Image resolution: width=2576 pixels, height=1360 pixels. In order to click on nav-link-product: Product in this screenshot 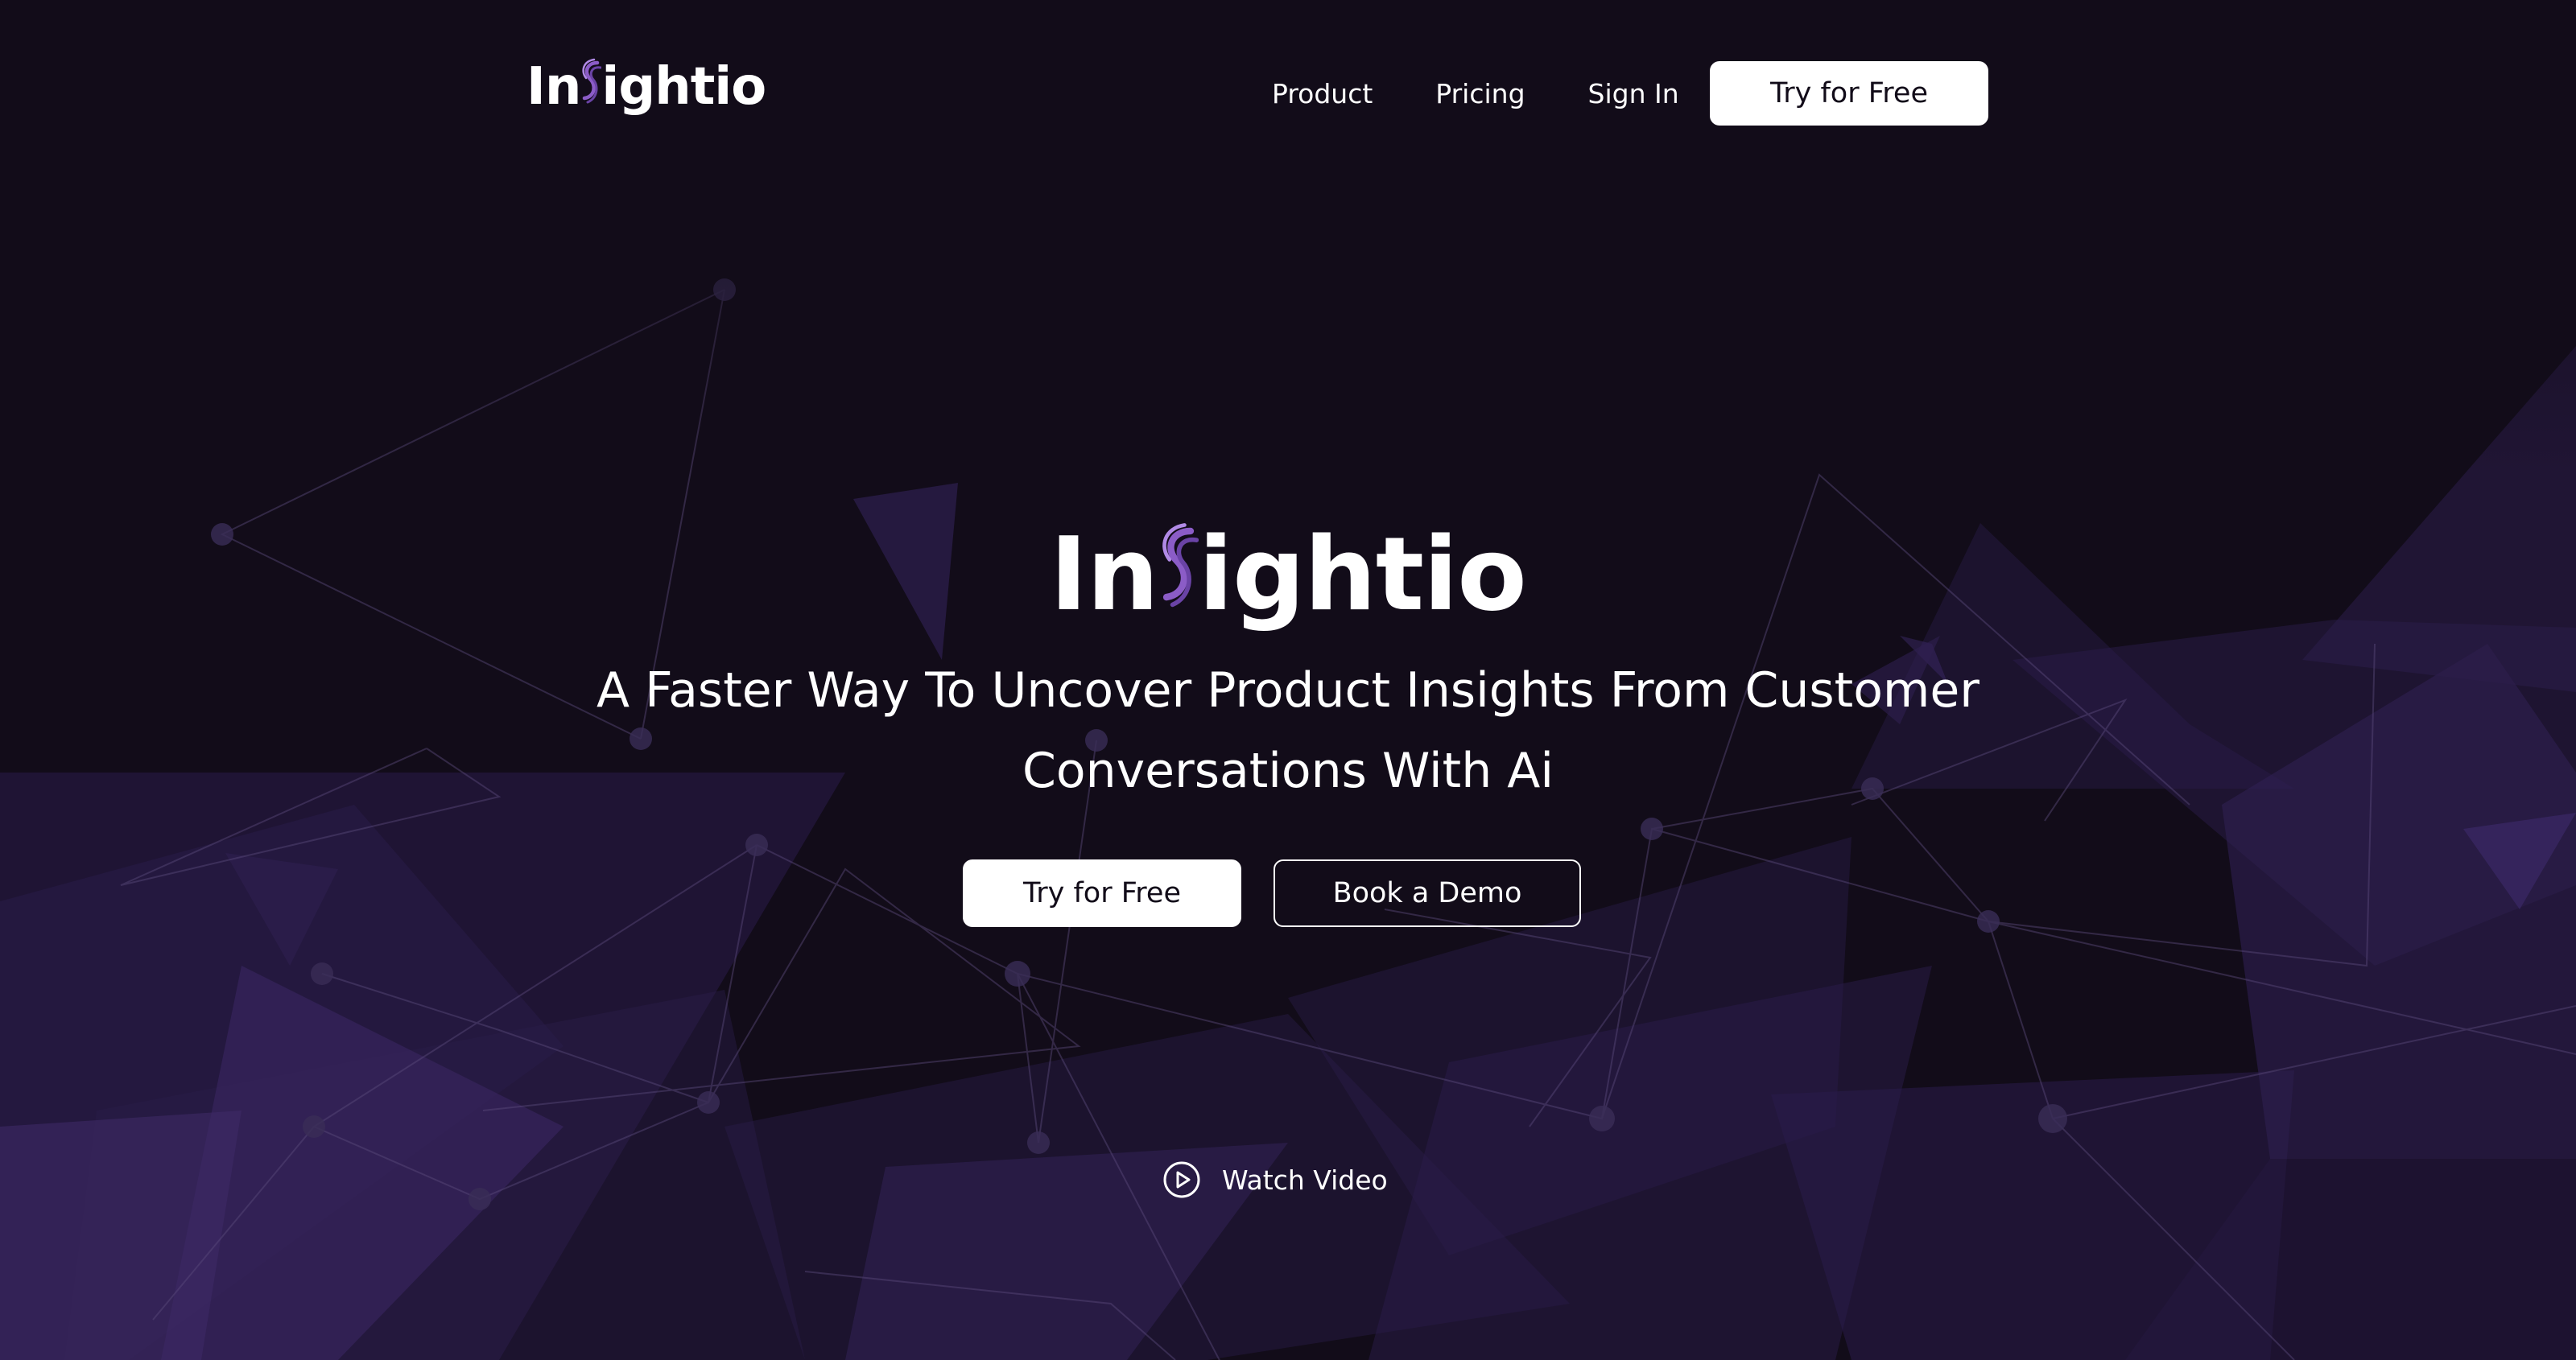, I will do `click(1322, 93)`.